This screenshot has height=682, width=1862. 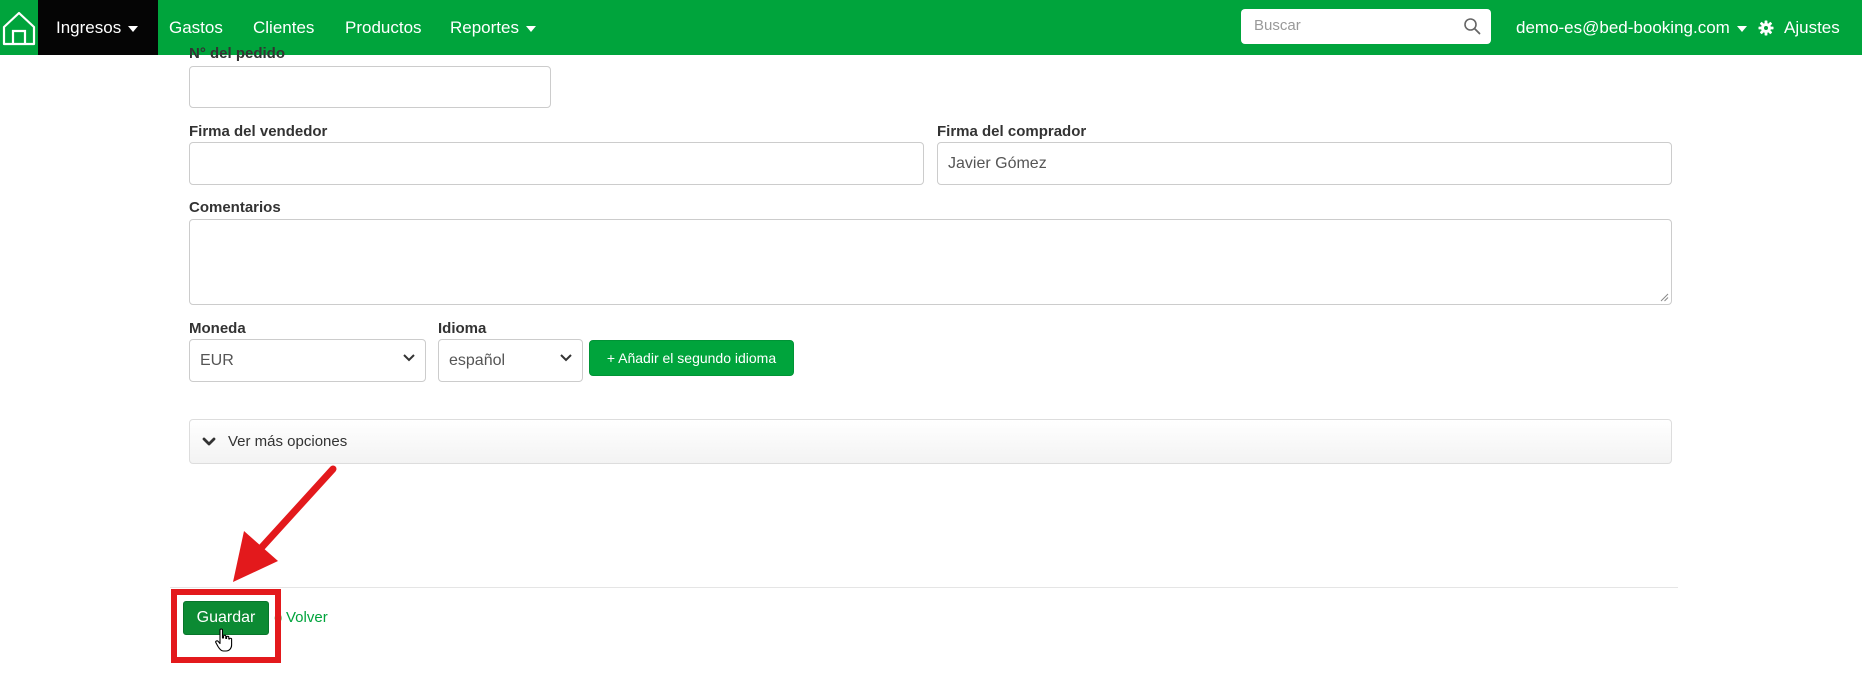 What do you see at coordinates (510, 360) in the screenshot?
I see `language-select: español` at bounding box center [510, 360].